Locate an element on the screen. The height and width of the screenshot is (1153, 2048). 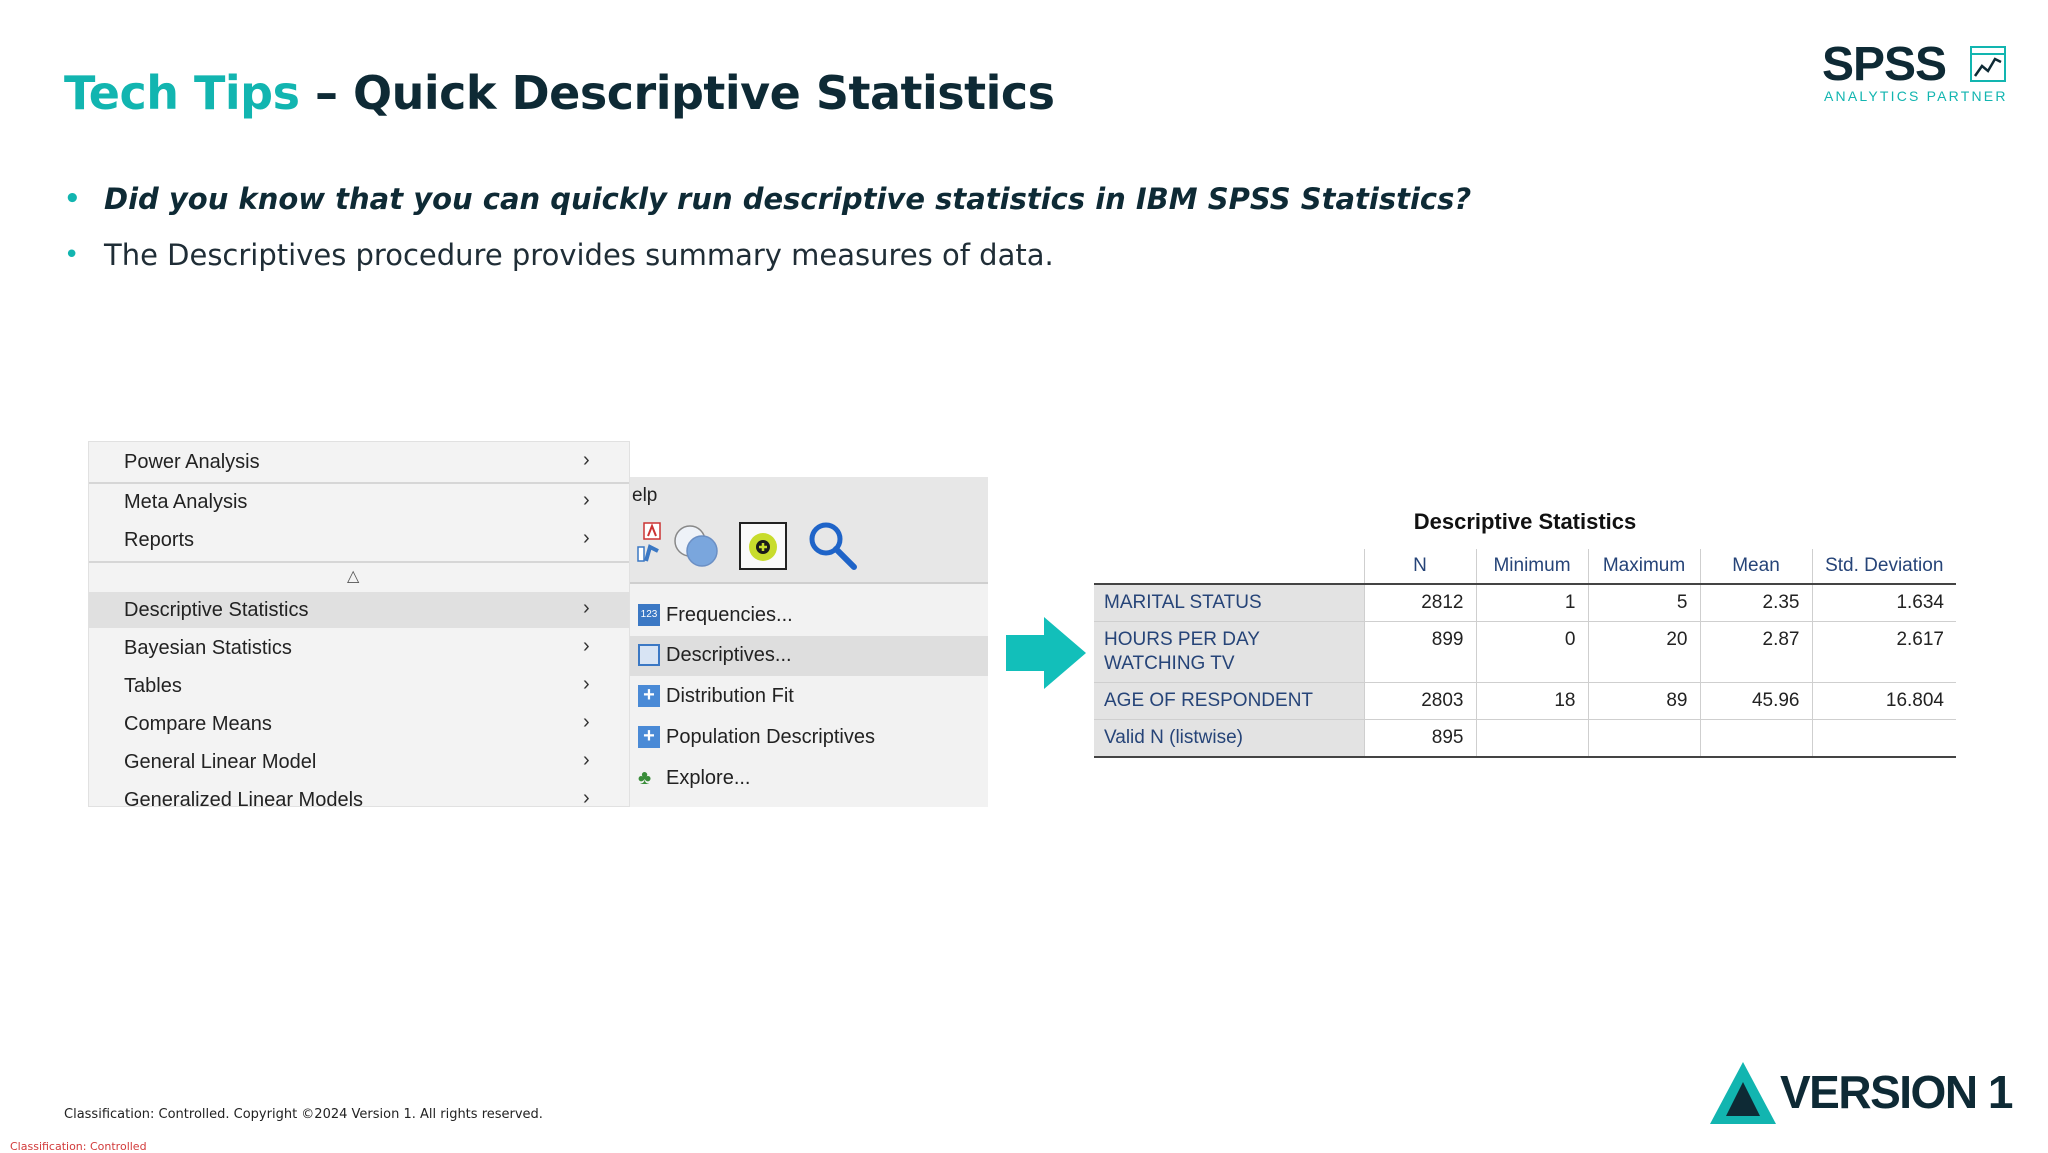
column-header: Std. Deviation is located at coordinates (1883, 566).